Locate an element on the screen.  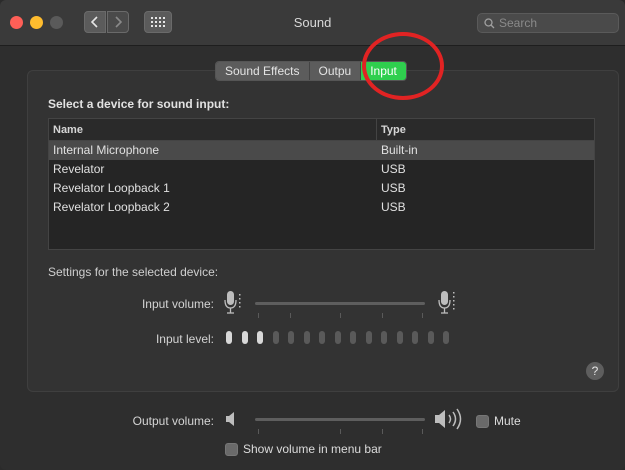
device-type: Built-in is located at coordinates (399, 150).